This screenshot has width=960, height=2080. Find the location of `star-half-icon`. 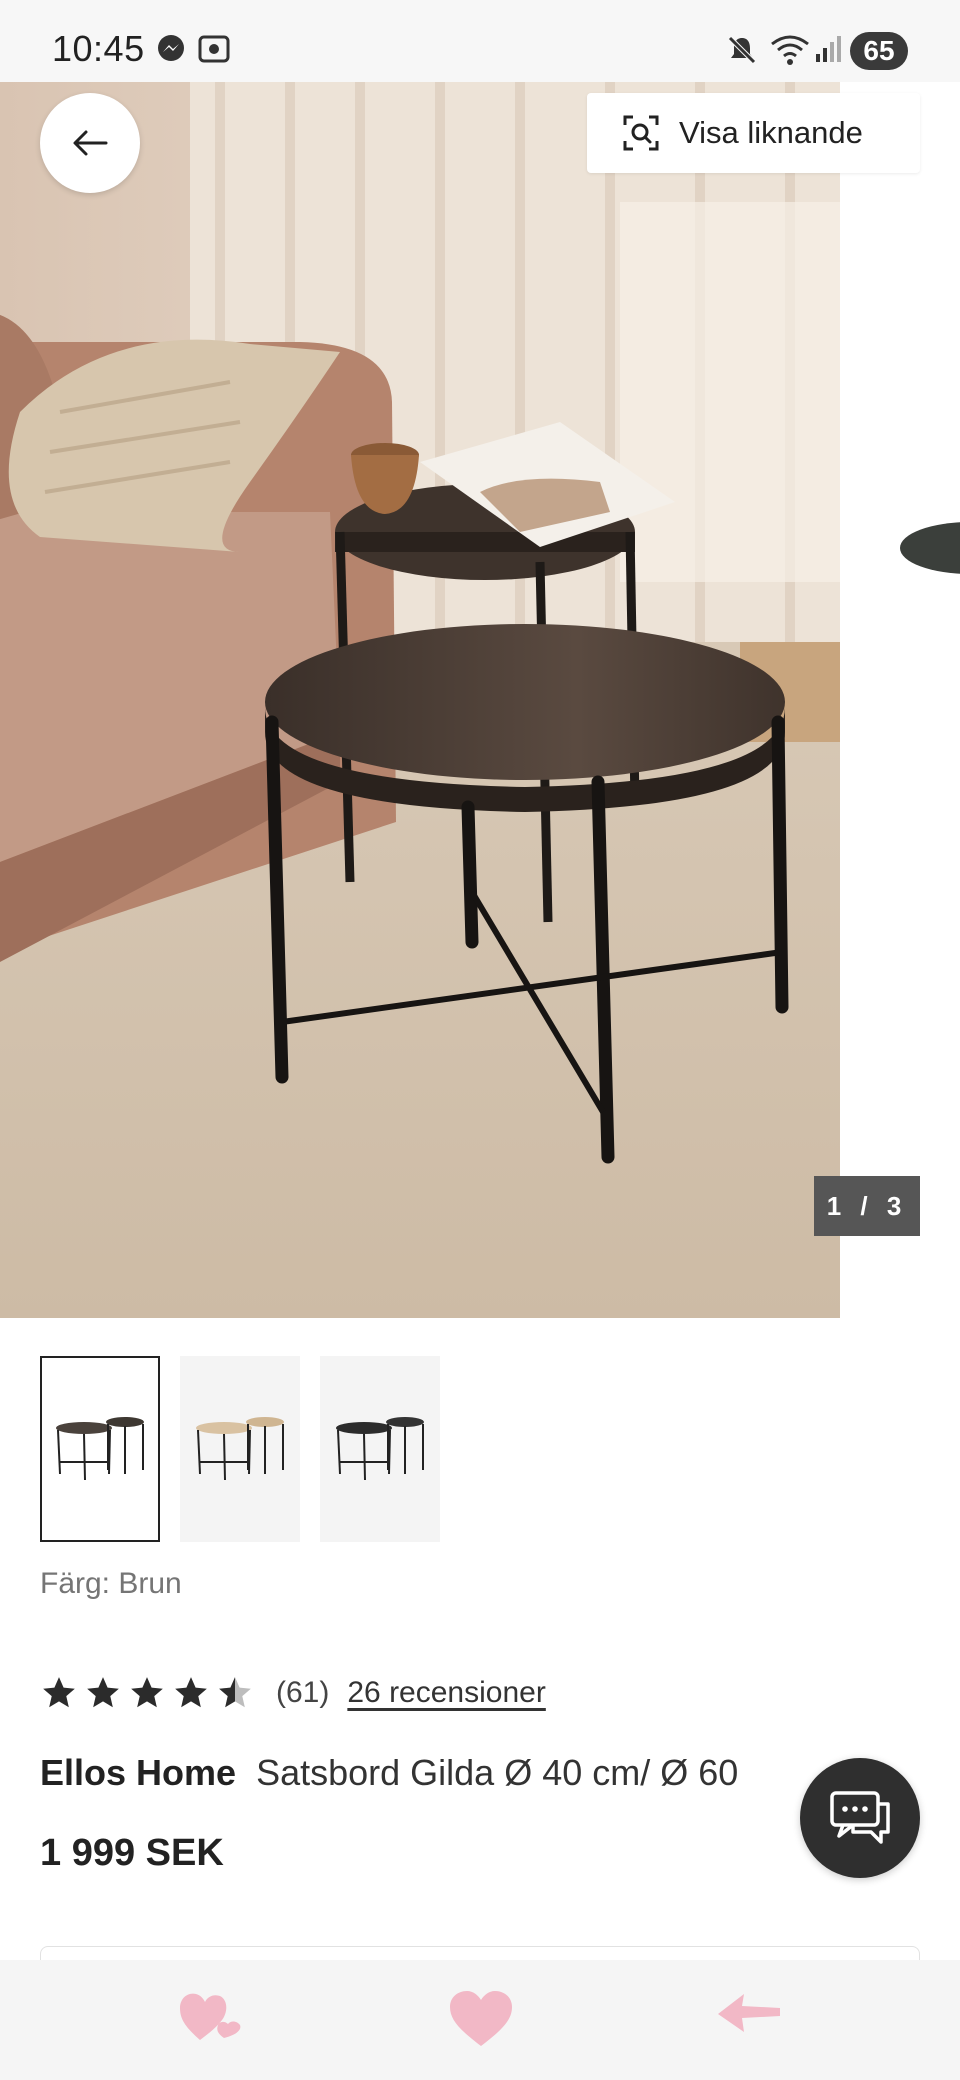

star-half-icon is located at coordinates (235, 1692).